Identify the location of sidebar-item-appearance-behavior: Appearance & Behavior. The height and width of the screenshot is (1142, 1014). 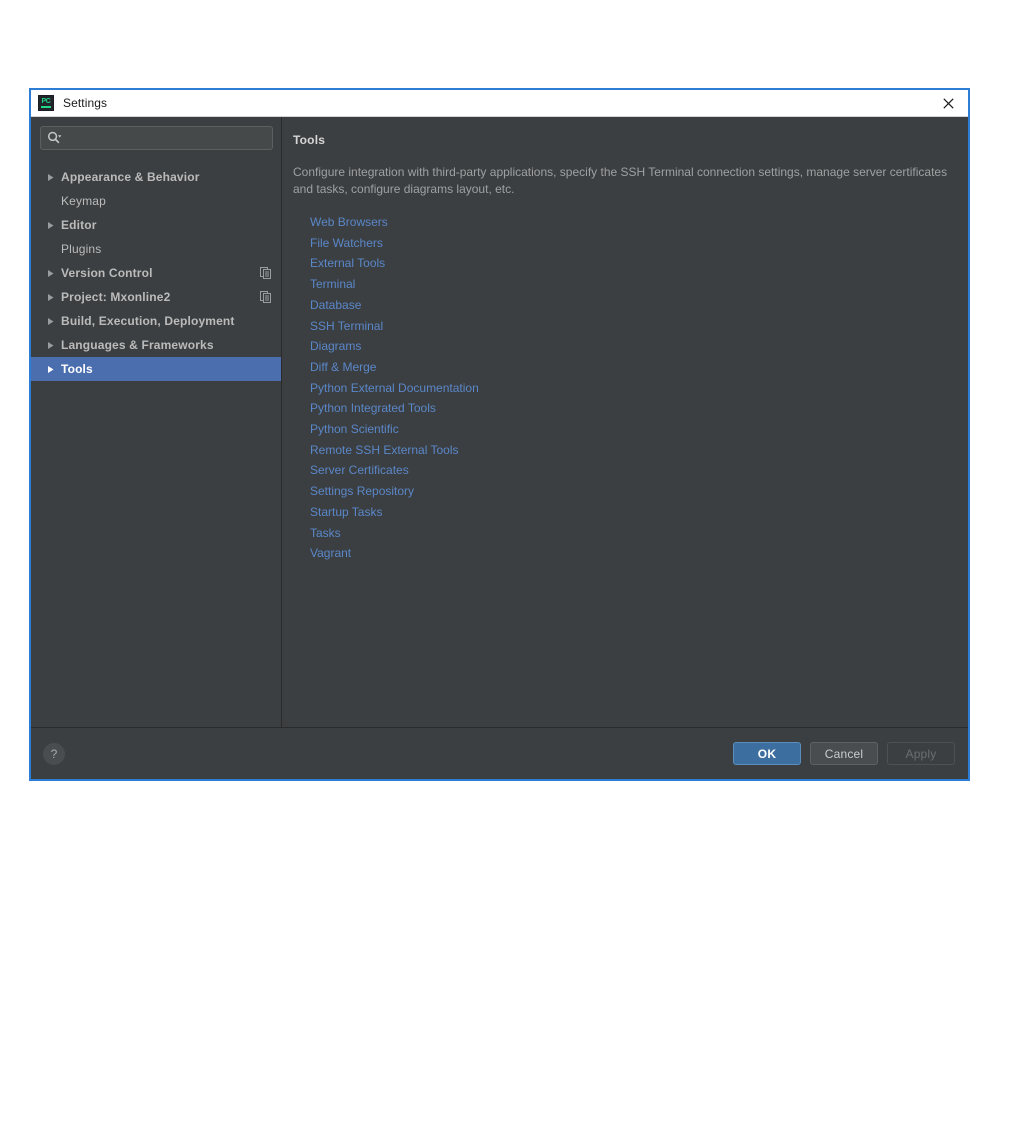
(156, 177).